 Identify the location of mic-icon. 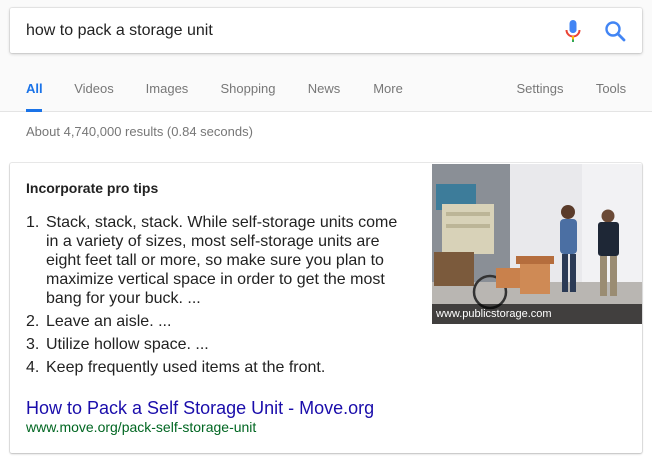
(573, 31).